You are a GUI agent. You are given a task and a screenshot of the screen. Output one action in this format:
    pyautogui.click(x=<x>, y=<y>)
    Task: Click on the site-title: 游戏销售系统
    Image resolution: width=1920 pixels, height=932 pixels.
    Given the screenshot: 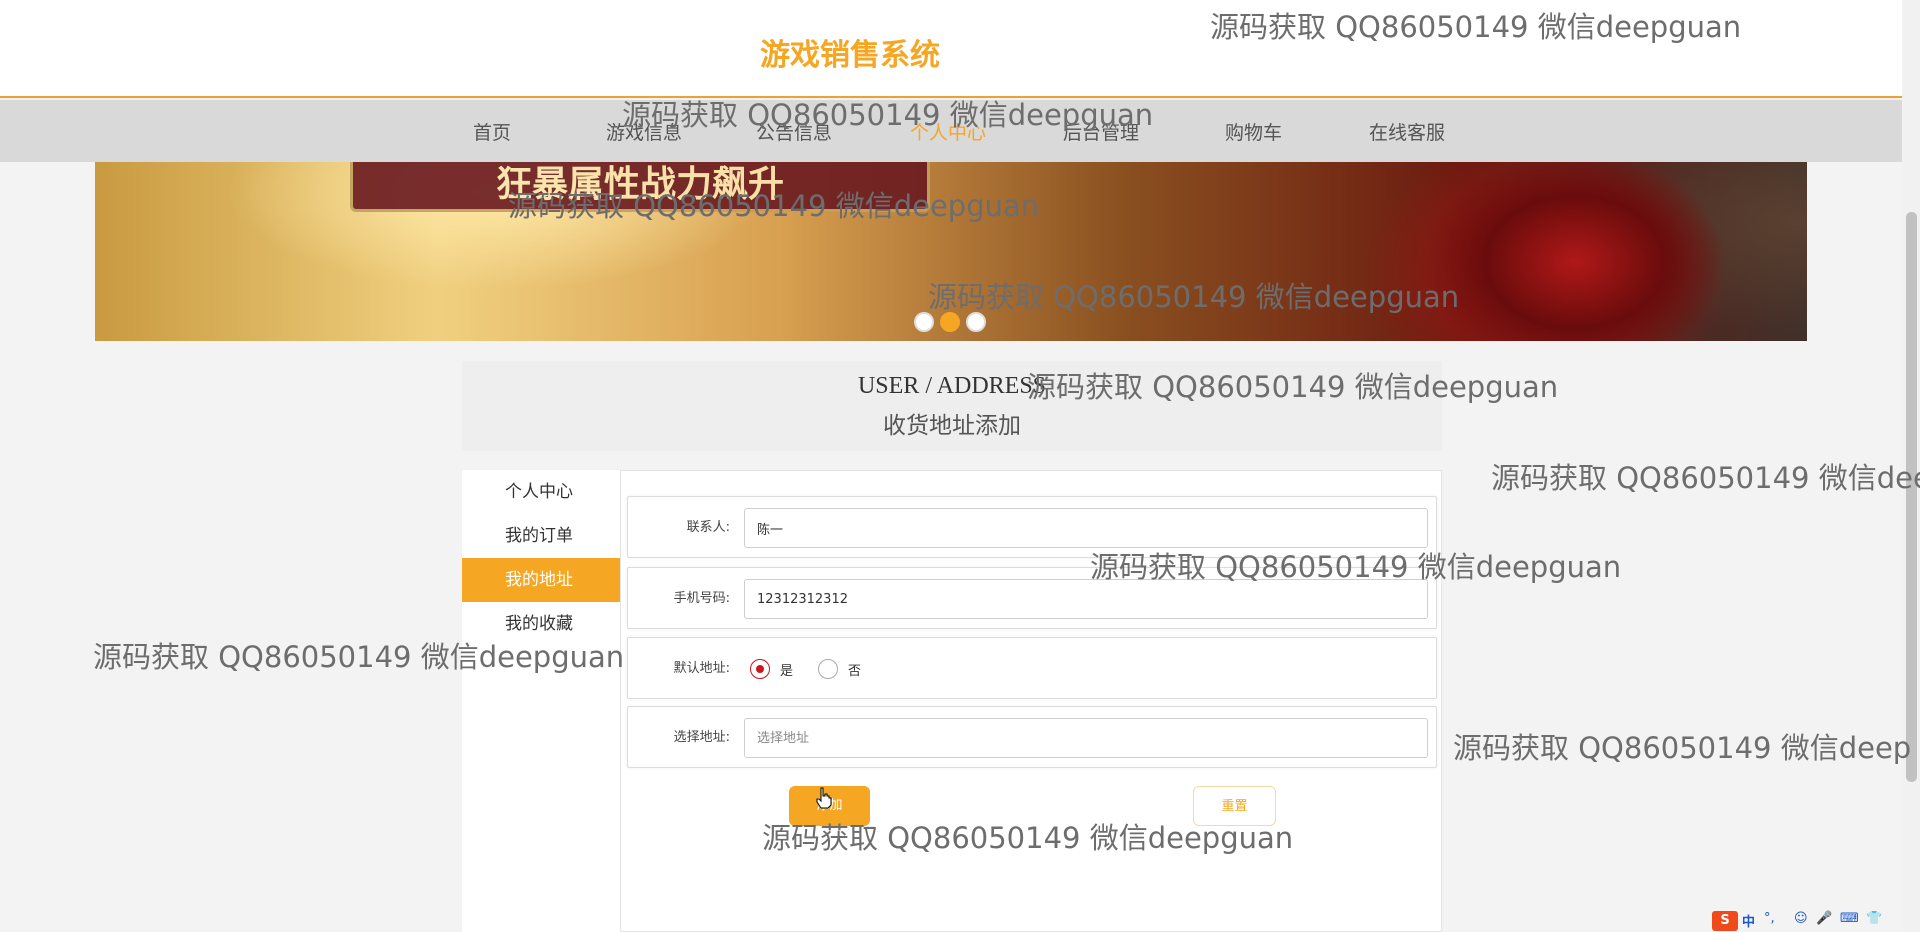 What is the action you would take?
    pyautogui.click(x=850, y=55)
    